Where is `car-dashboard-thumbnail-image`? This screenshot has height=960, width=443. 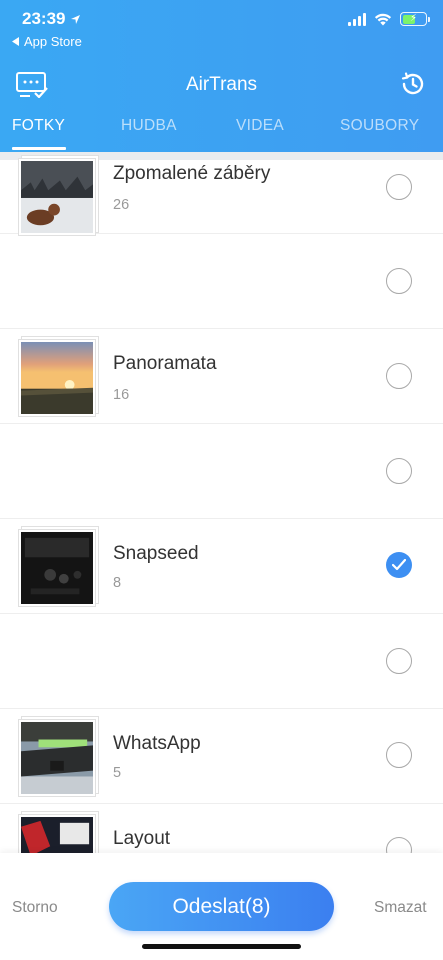 car-dashboard-thumbnail-image is located at coordinates (57, 758).